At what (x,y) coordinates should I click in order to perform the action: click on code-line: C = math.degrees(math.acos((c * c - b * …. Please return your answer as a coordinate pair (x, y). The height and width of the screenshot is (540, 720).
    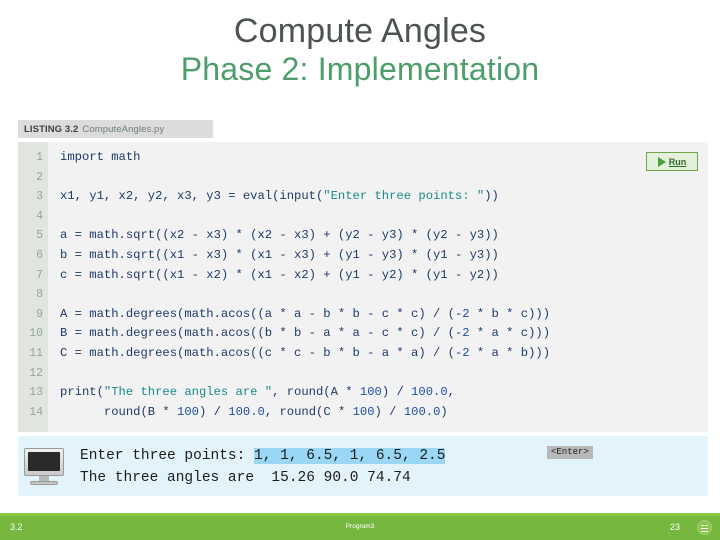
    Looking at the image, I should click on (305, 352).